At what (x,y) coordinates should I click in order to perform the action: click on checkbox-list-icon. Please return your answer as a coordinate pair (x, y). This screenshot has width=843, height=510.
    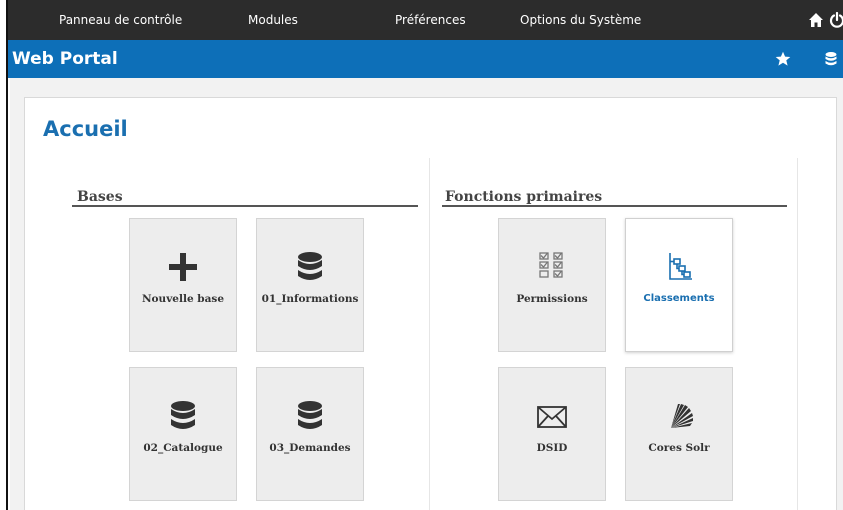
    Looking at the image, I should click on (551, 265).